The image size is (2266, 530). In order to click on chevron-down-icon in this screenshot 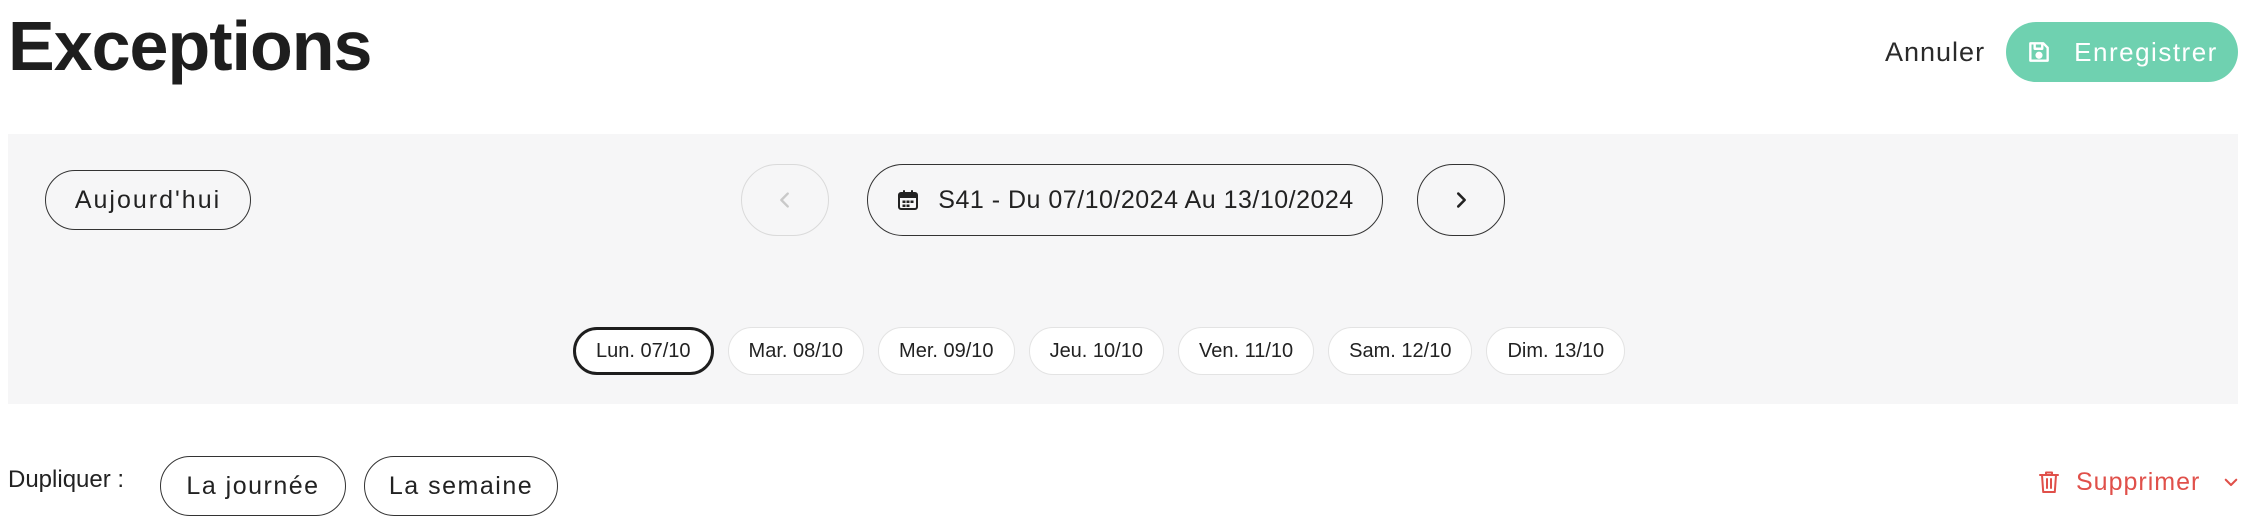, I will do `click(2231, 482)`.